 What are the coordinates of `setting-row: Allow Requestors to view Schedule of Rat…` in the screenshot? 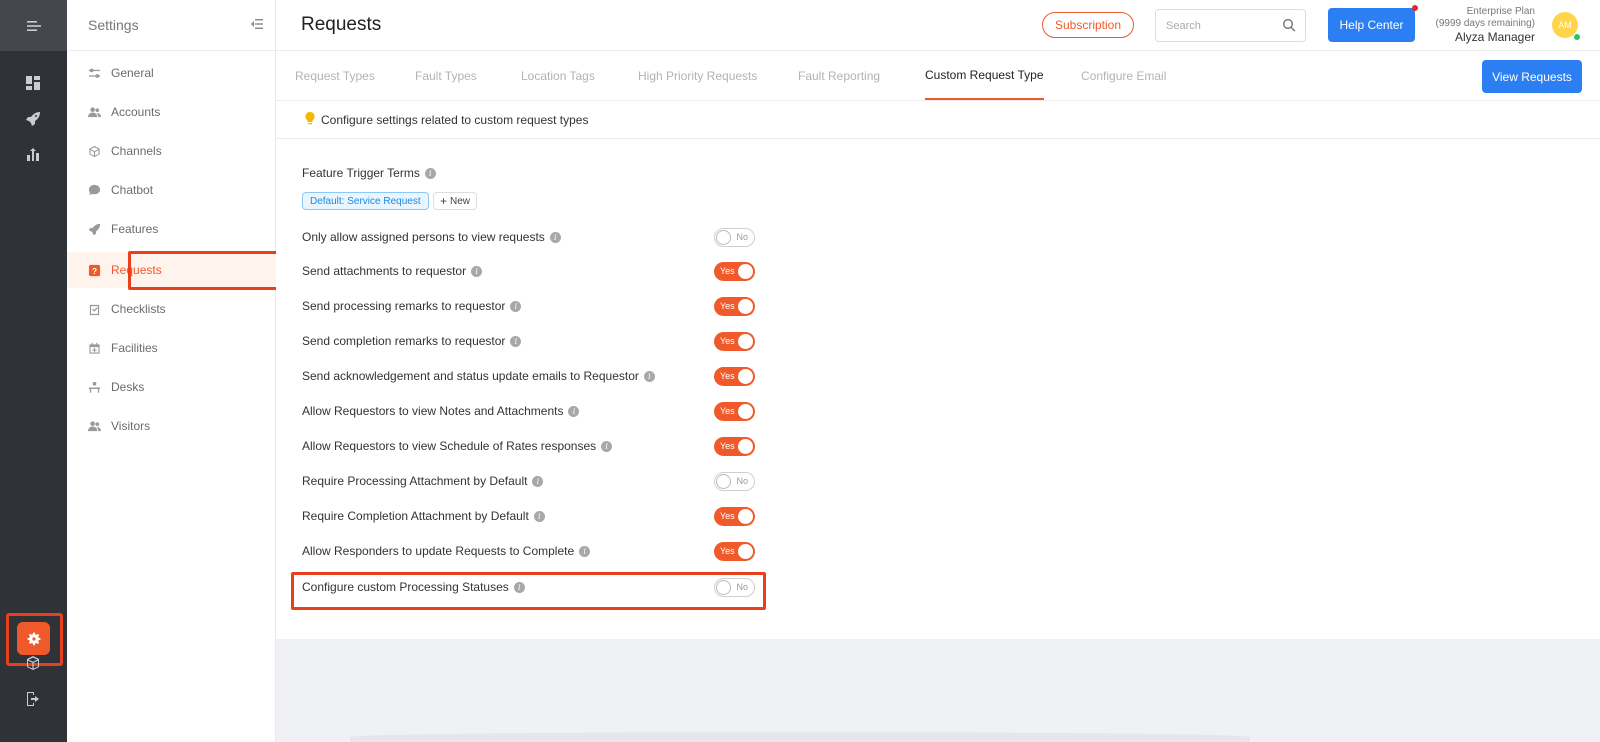 It's located at (532, 446).